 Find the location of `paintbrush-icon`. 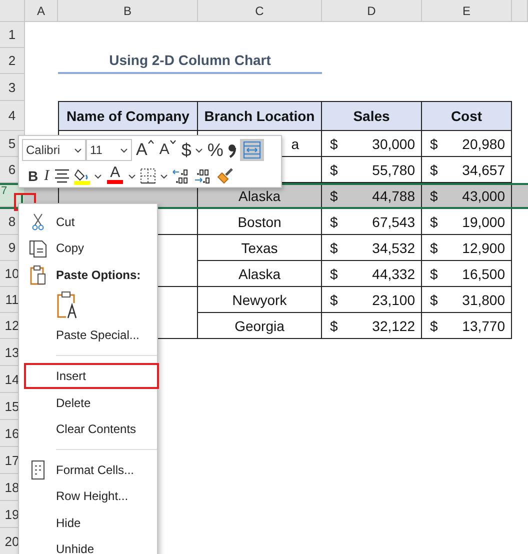

paintbrush-icon is located at coordinates (225, 176).